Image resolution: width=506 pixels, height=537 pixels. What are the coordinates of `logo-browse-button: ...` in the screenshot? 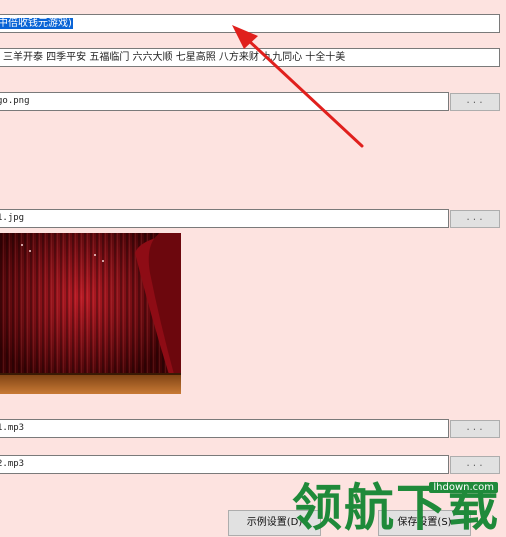 It's located at (475, 102).